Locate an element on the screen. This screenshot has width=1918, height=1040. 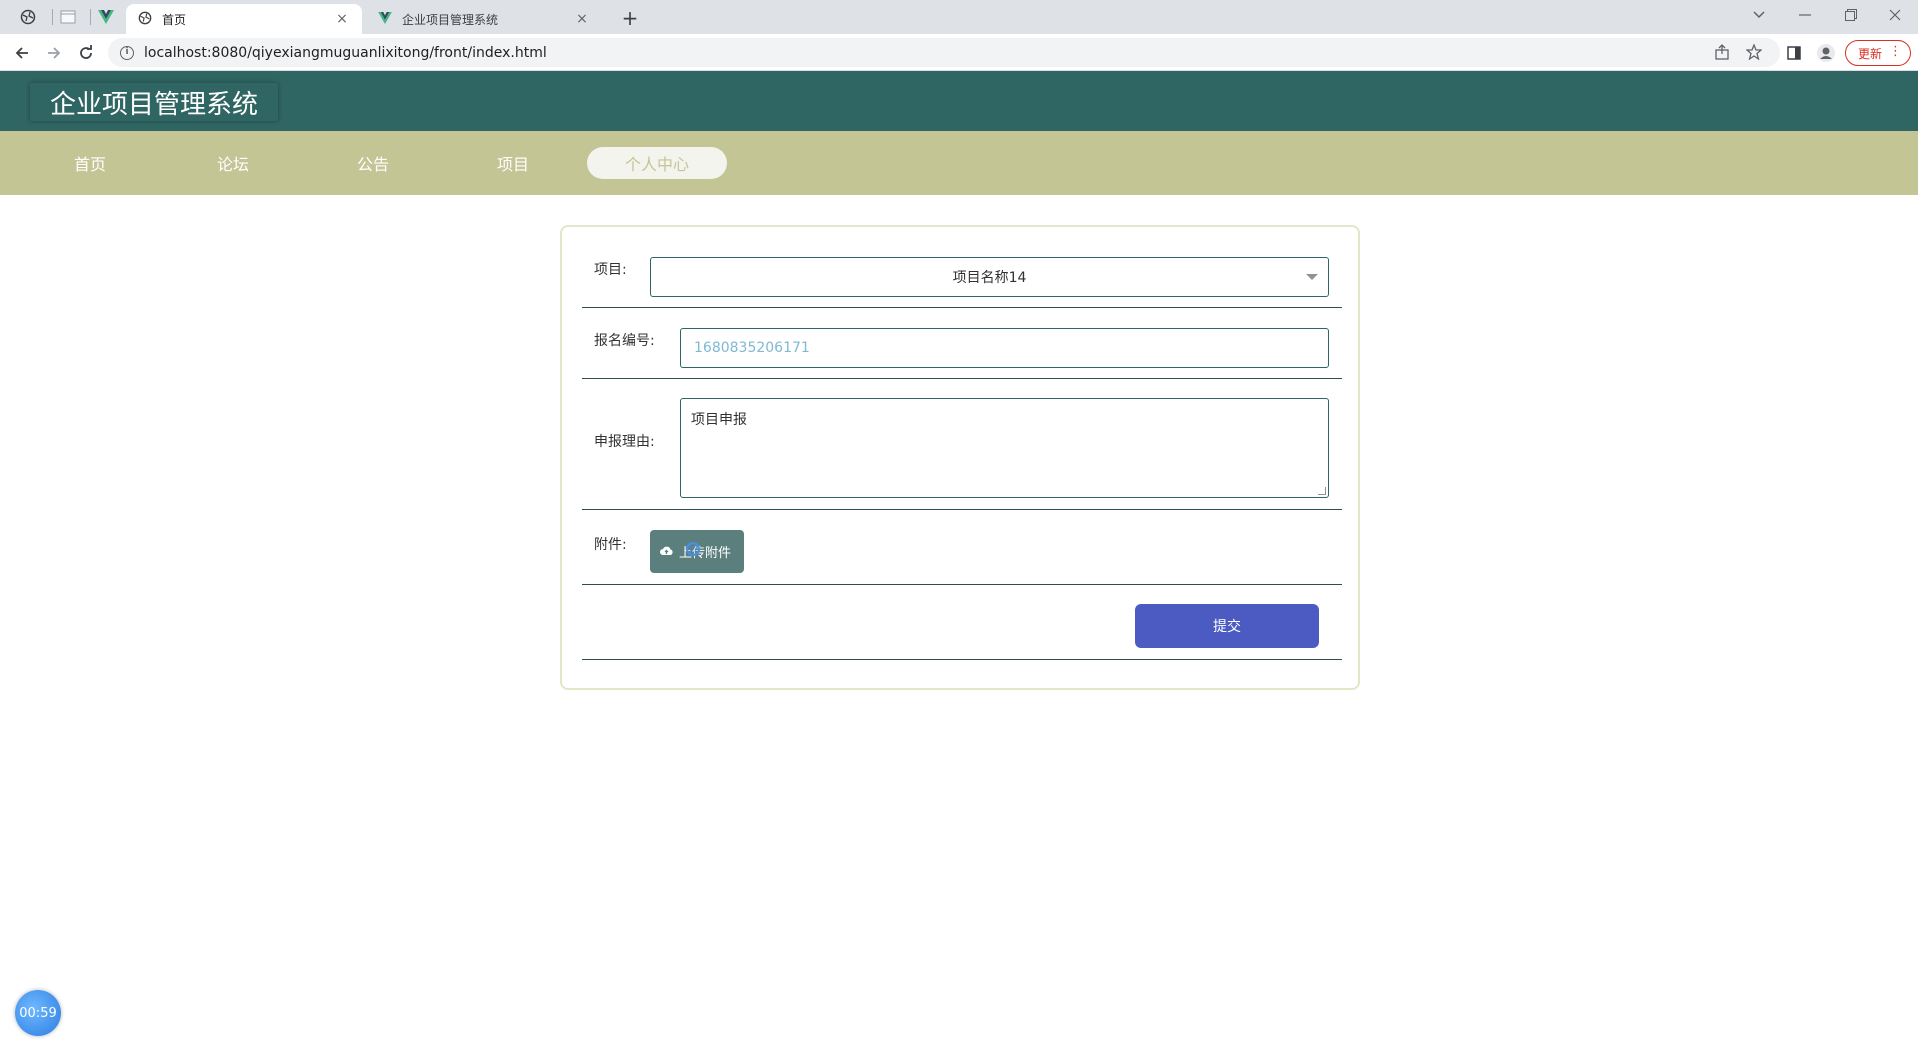
globe-icon-tab is located at coordinates (28, 17).